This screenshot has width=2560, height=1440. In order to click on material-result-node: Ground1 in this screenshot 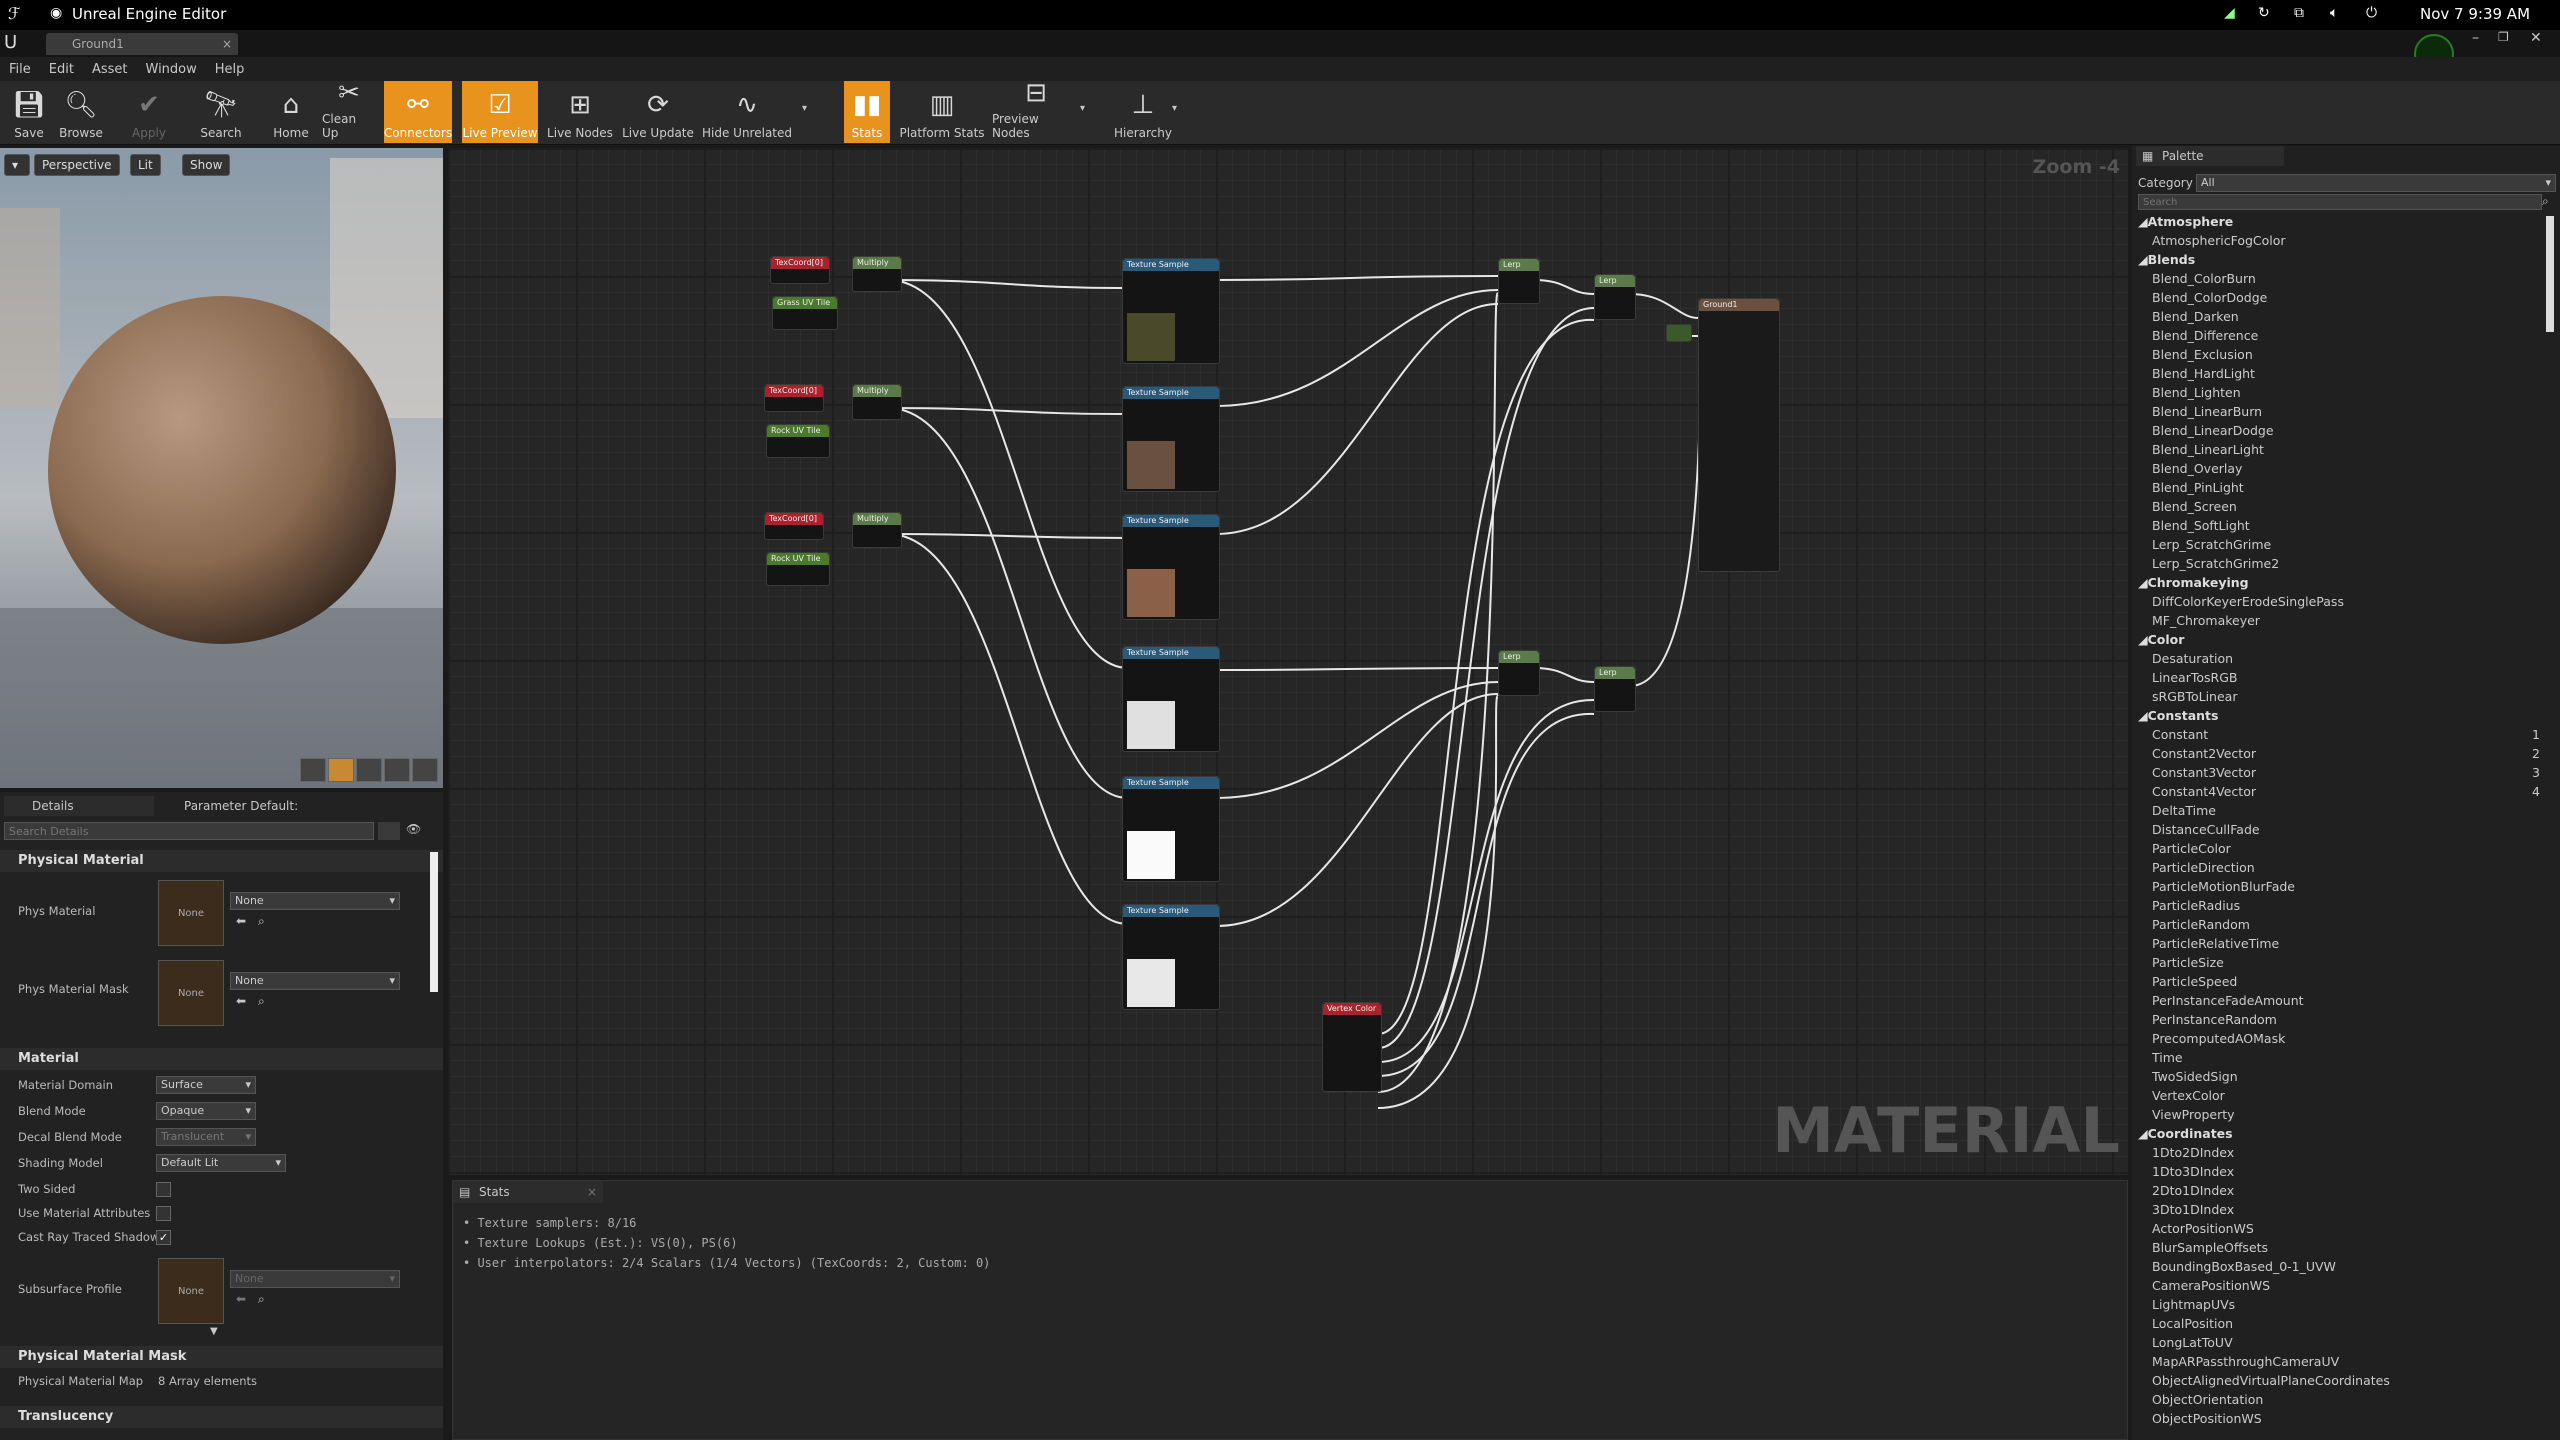, I will do `click(1739, 435)`.